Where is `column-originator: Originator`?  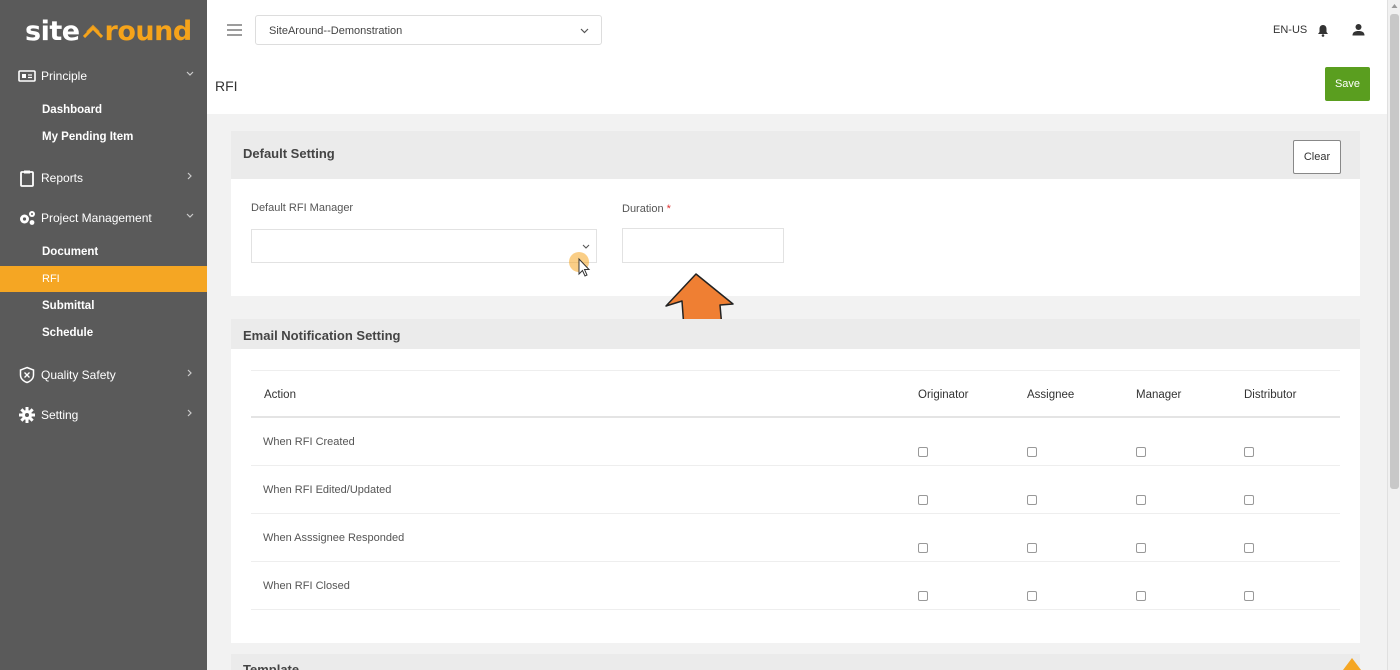
column-originator: Originator is located at coordinates (943, 395).